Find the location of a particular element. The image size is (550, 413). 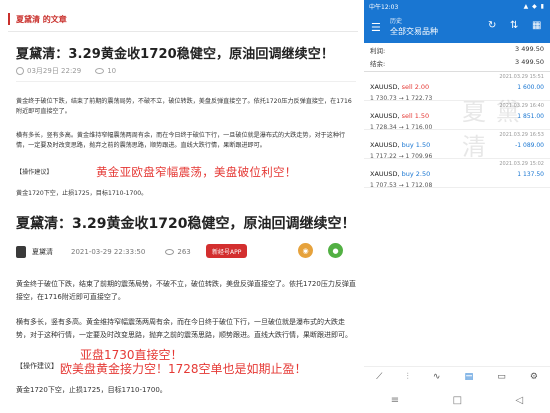

clock-icon is located at coordinates (20, 71).